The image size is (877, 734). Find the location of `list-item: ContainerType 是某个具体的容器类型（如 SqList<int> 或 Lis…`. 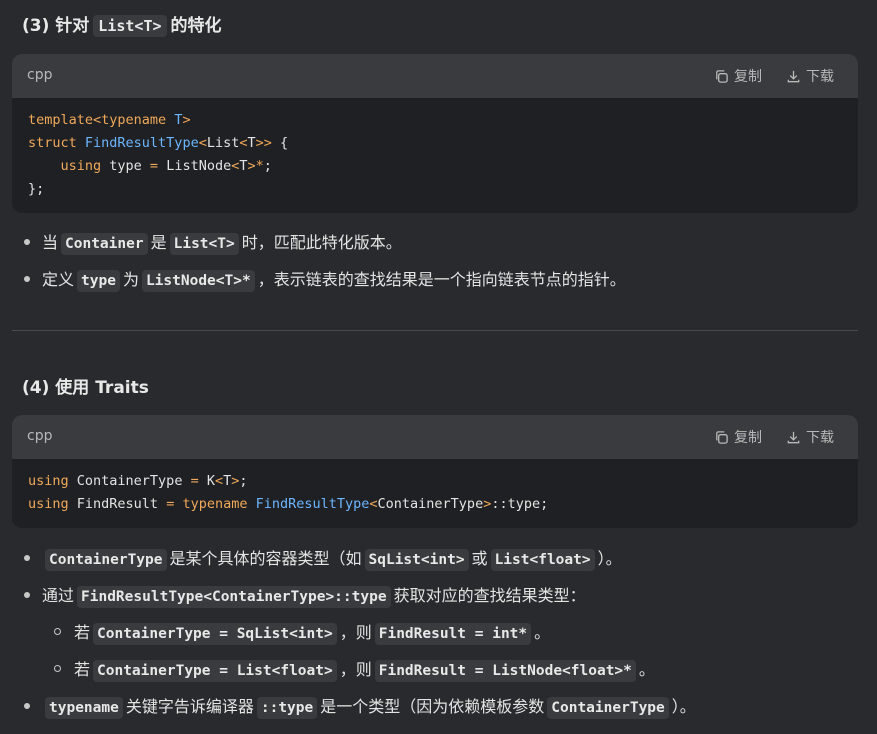

list-item: ContainerType 是某个具体的容器类型（如 SqList<int> 或 Lis… is located at coordinates (359, 558).